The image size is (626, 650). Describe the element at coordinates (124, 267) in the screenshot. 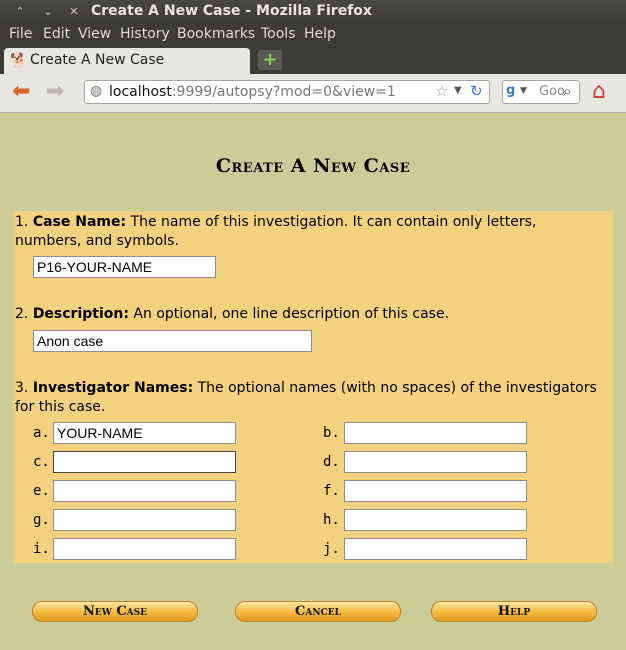

I see `case-name-input` at that location.